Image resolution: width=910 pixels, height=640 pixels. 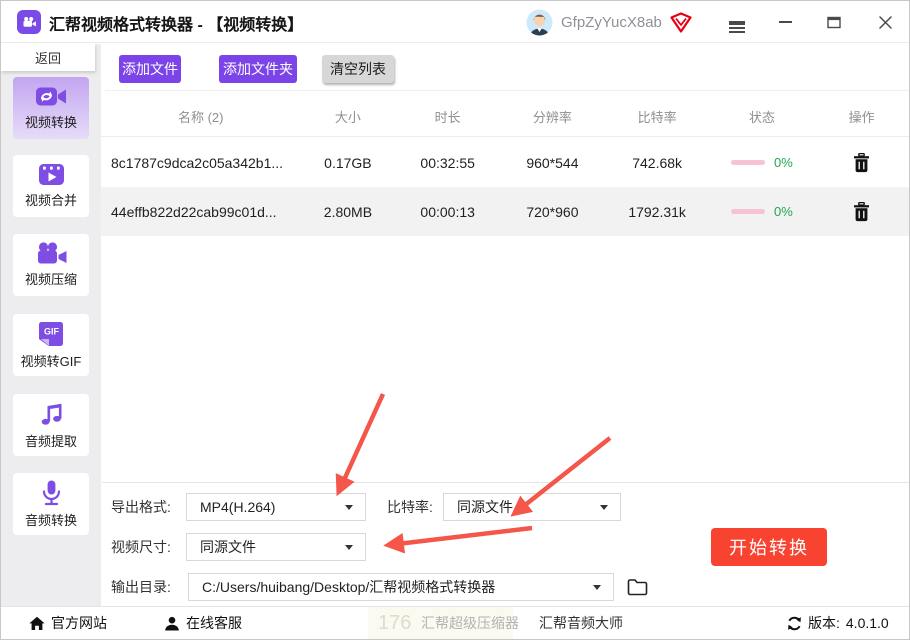 What do you see at coordinates (79, 623) in the screenshot?
I see `official-site-label: 官方网站` at bounding box center [79, 623].